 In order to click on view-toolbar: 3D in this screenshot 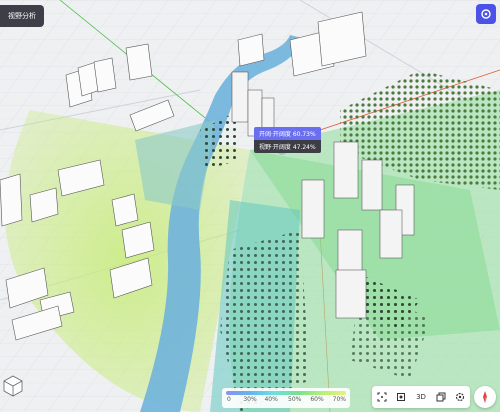, I will do `click(421, 397)`.